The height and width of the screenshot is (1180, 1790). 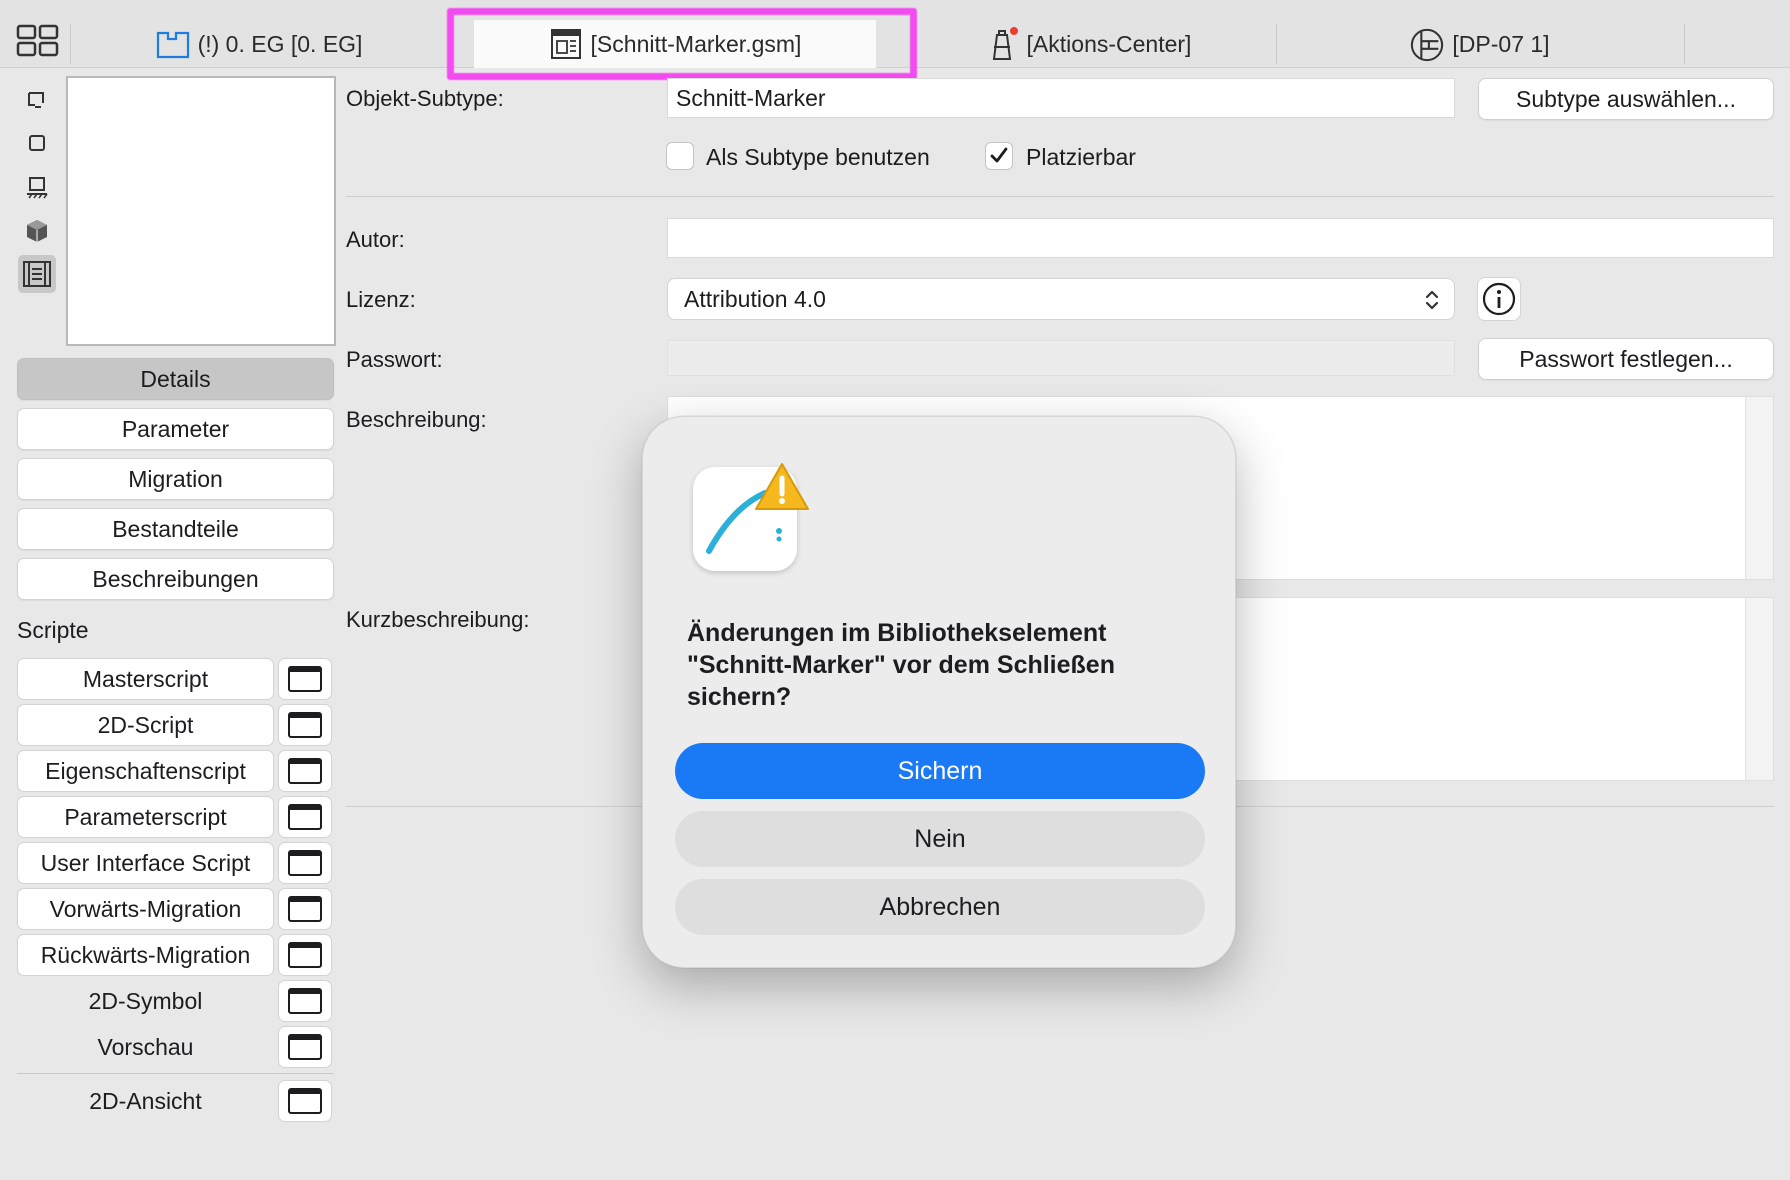 What do you see at coordinates (940, 839) in the screenshot?
I see `dont-save-button: Nein` at bounding box center [940, 839].